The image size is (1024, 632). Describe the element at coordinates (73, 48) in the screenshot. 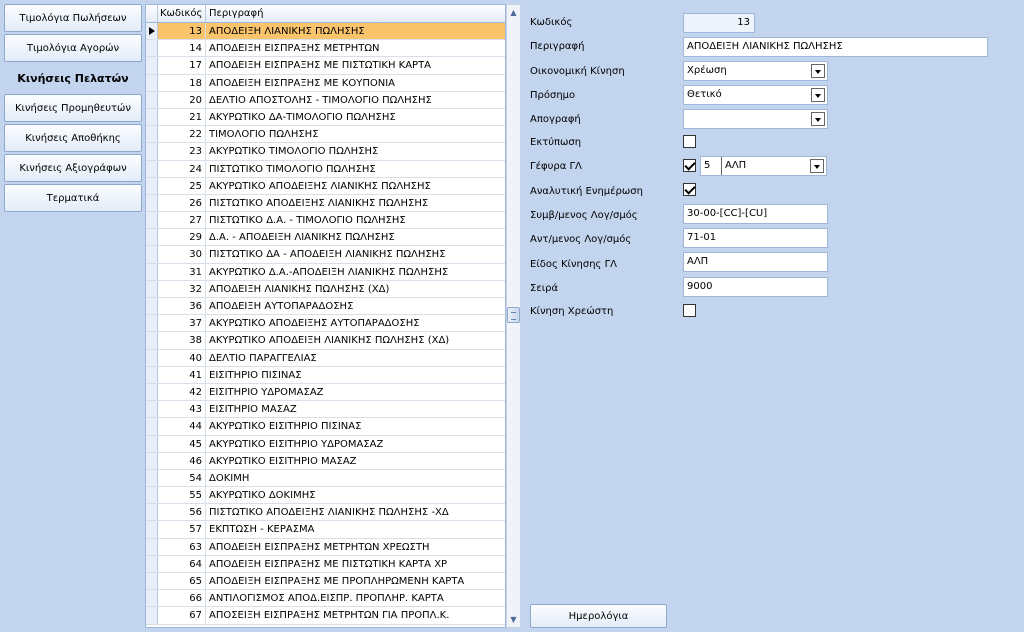

I see `nav-purchase-invoices: Τιμολόγια Αγορών` at that location.